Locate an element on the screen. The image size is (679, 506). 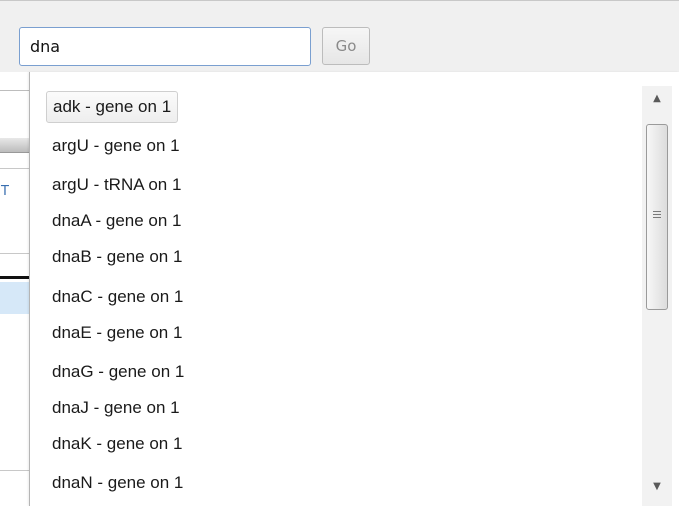
suggestion-item: dnaG - gene on 1 is located at coordinates (118, 372).